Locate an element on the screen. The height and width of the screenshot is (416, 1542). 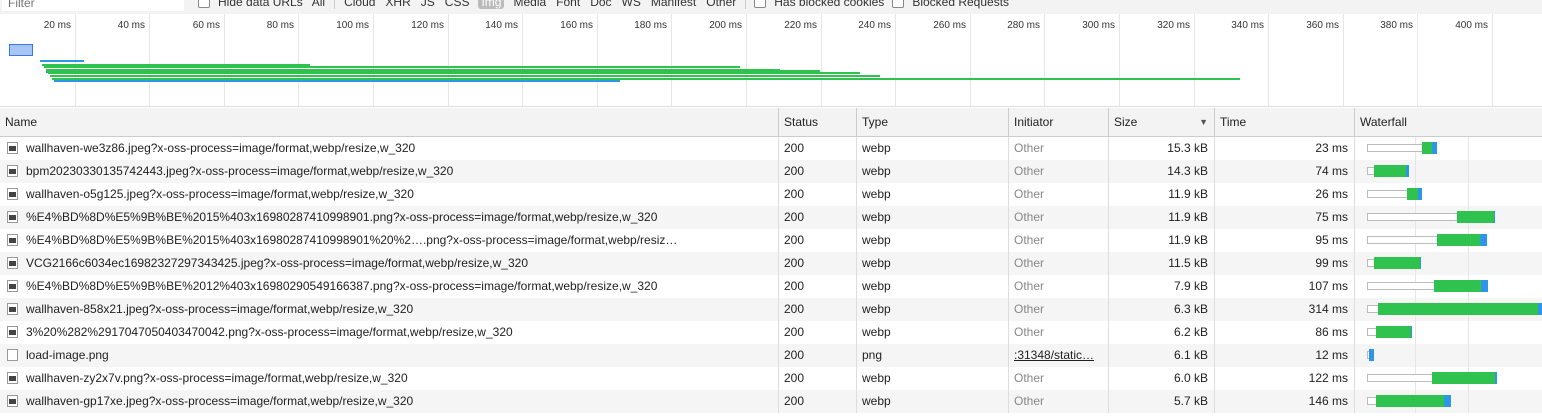
type-filter-cloud: Cloud is located at coordinates (359, 4).